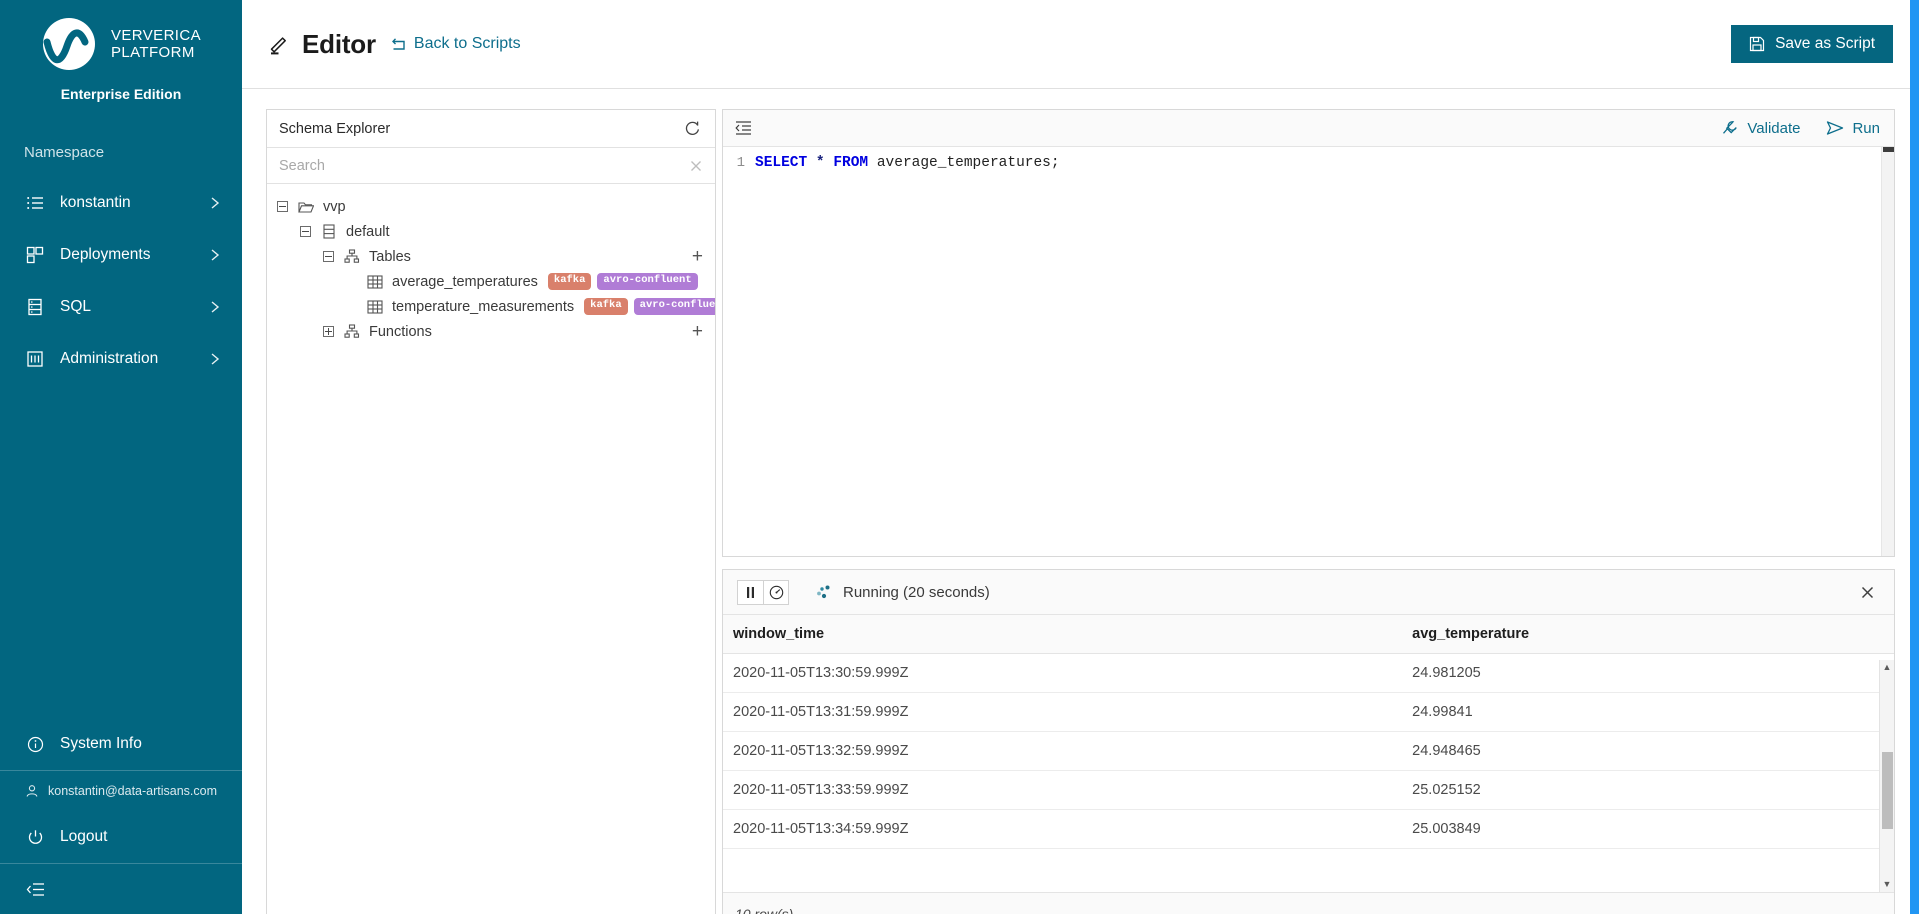 This screenshot has width=1919, height=914. What do you see at coordinates (851, 163) in the screenshot?
I see `sql-keyword-from: FROM` at bounding box center [851, 163].